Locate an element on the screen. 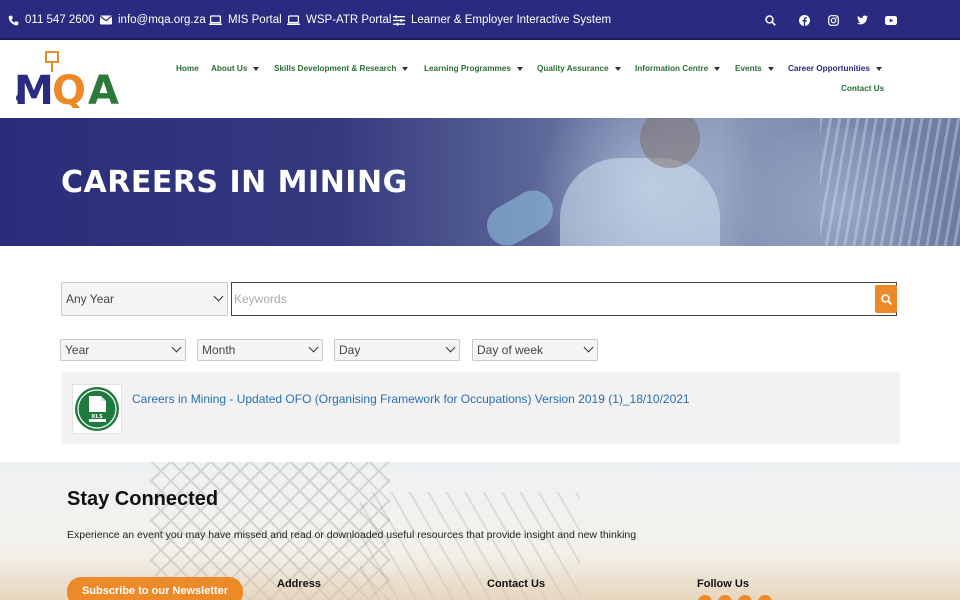  follow-us-heading: Follow Us is located at coordinates (723, 584).